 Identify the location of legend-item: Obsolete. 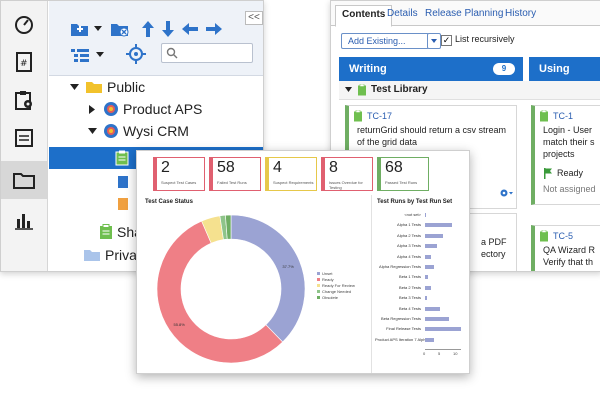
(327, 297).